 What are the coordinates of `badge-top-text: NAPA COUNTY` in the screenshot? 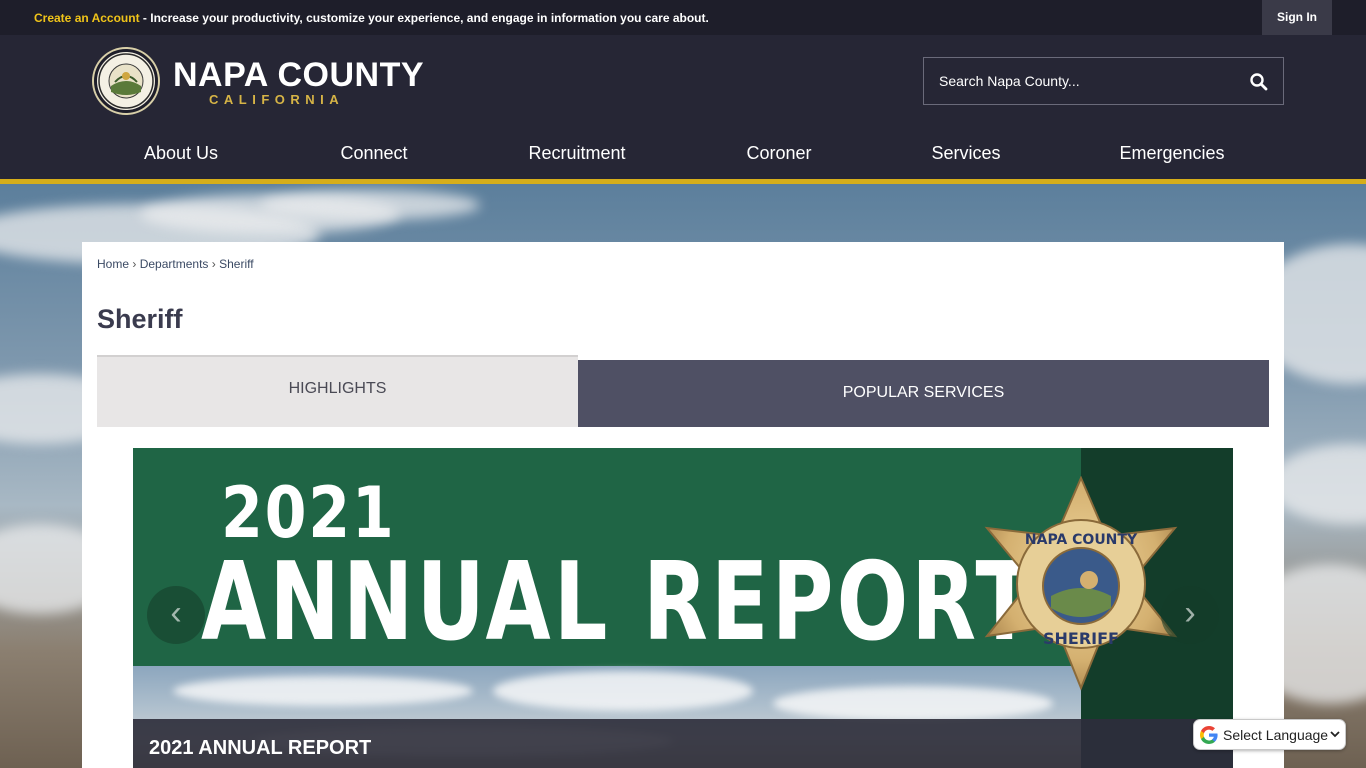 It's located at (1081, 540).